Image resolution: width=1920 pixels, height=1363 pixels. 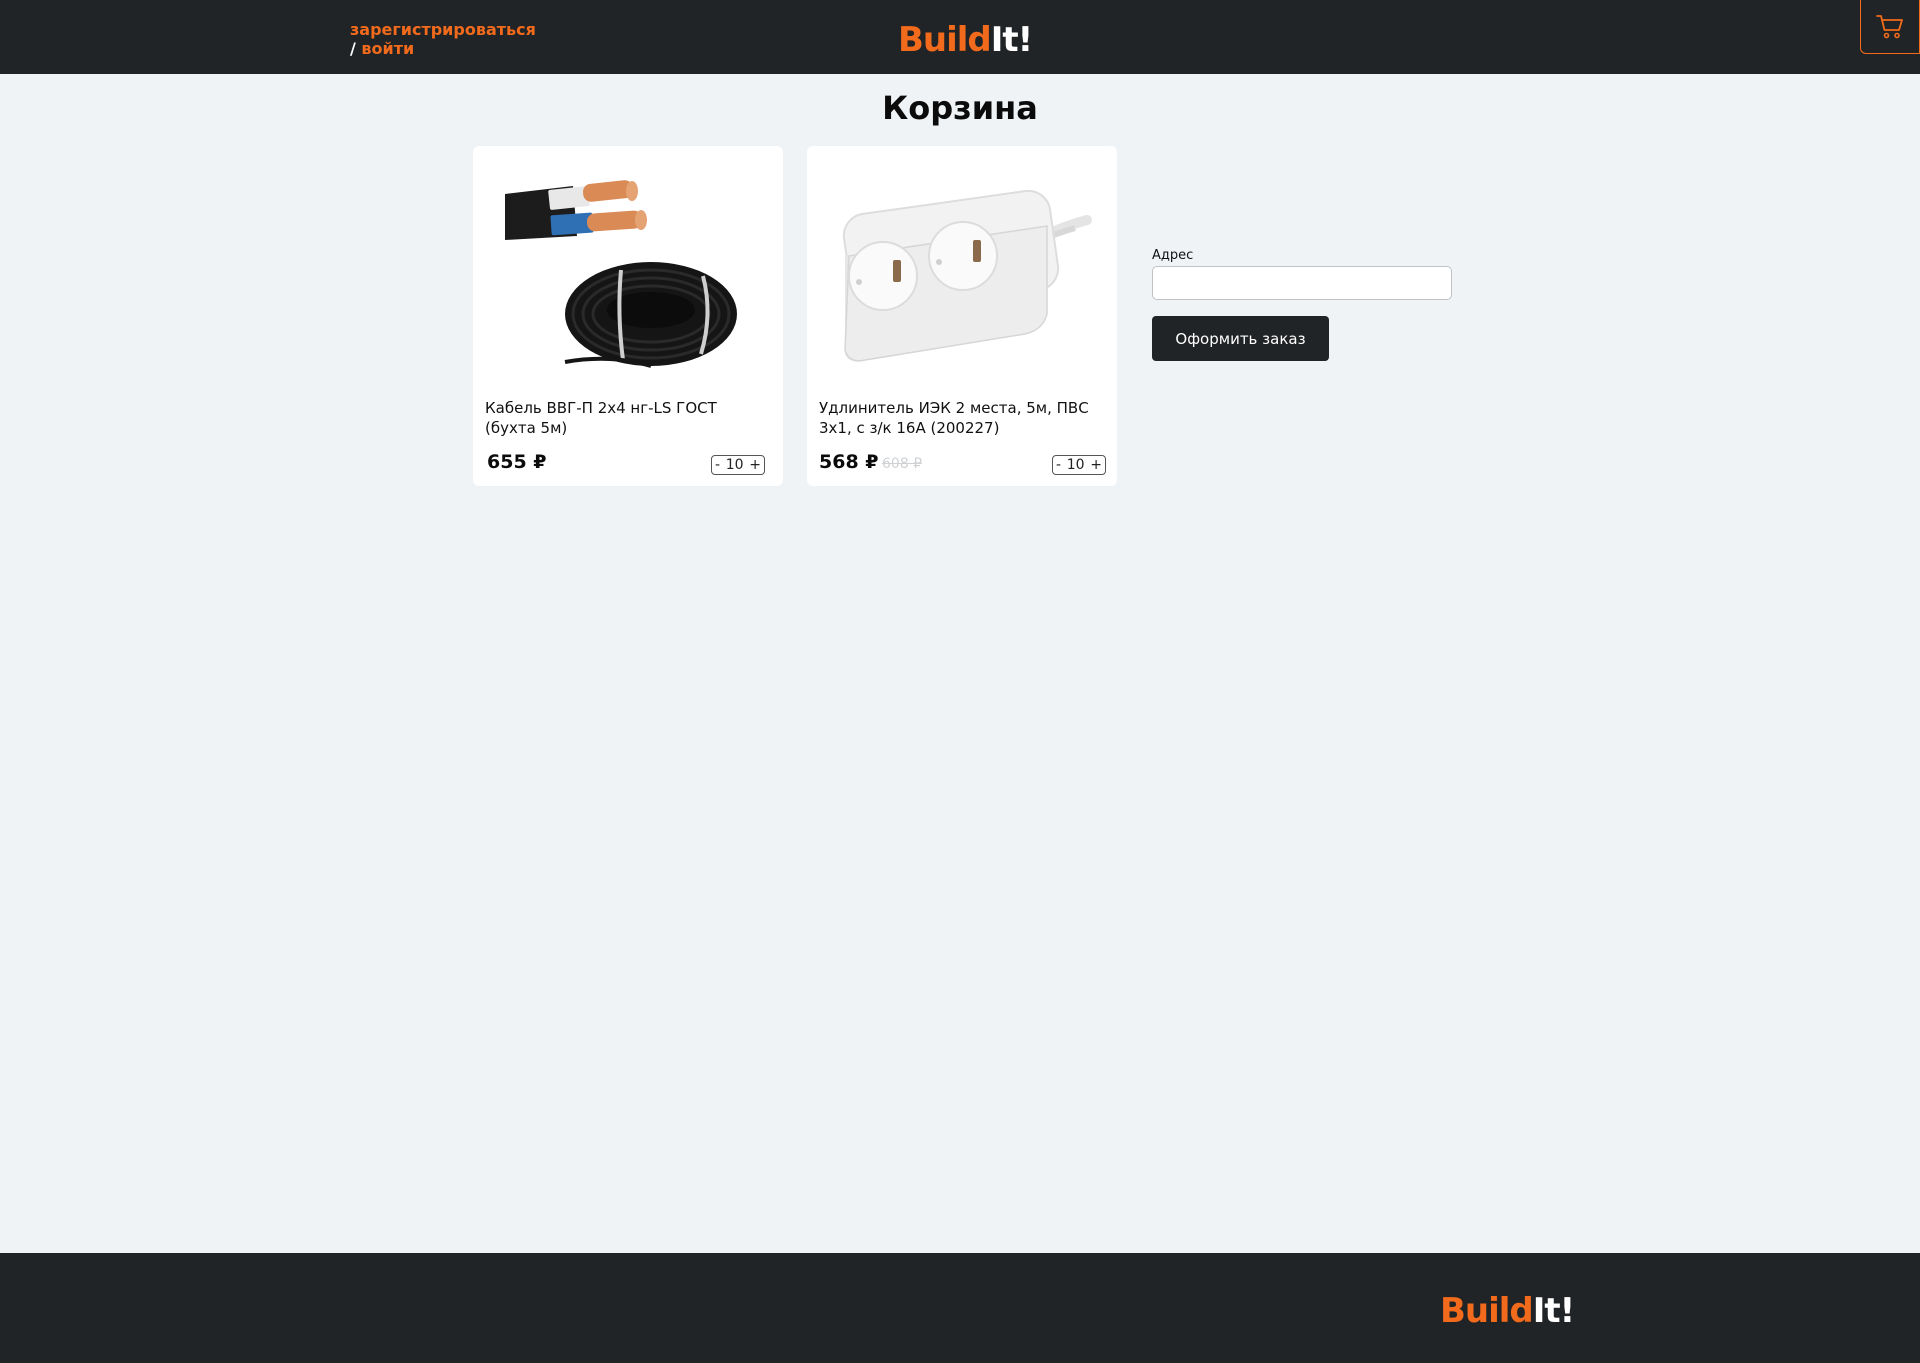 I want to click on login-link: войти, so click(x=387, y=48).